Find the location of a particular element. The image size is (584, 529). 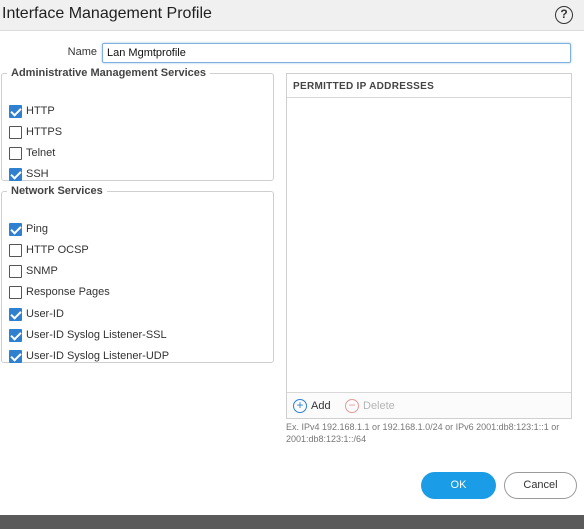

ok-button: OK is located at coordinates (458, 485).